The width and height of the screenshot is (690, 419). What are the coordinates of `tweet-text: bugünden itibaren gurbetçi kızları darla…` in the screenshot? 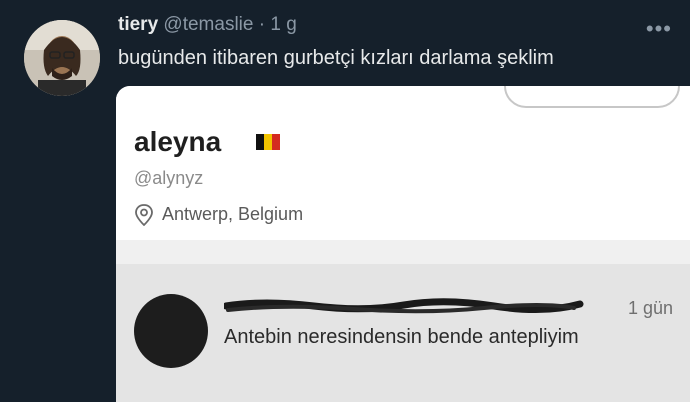 It's located at (336, 58).